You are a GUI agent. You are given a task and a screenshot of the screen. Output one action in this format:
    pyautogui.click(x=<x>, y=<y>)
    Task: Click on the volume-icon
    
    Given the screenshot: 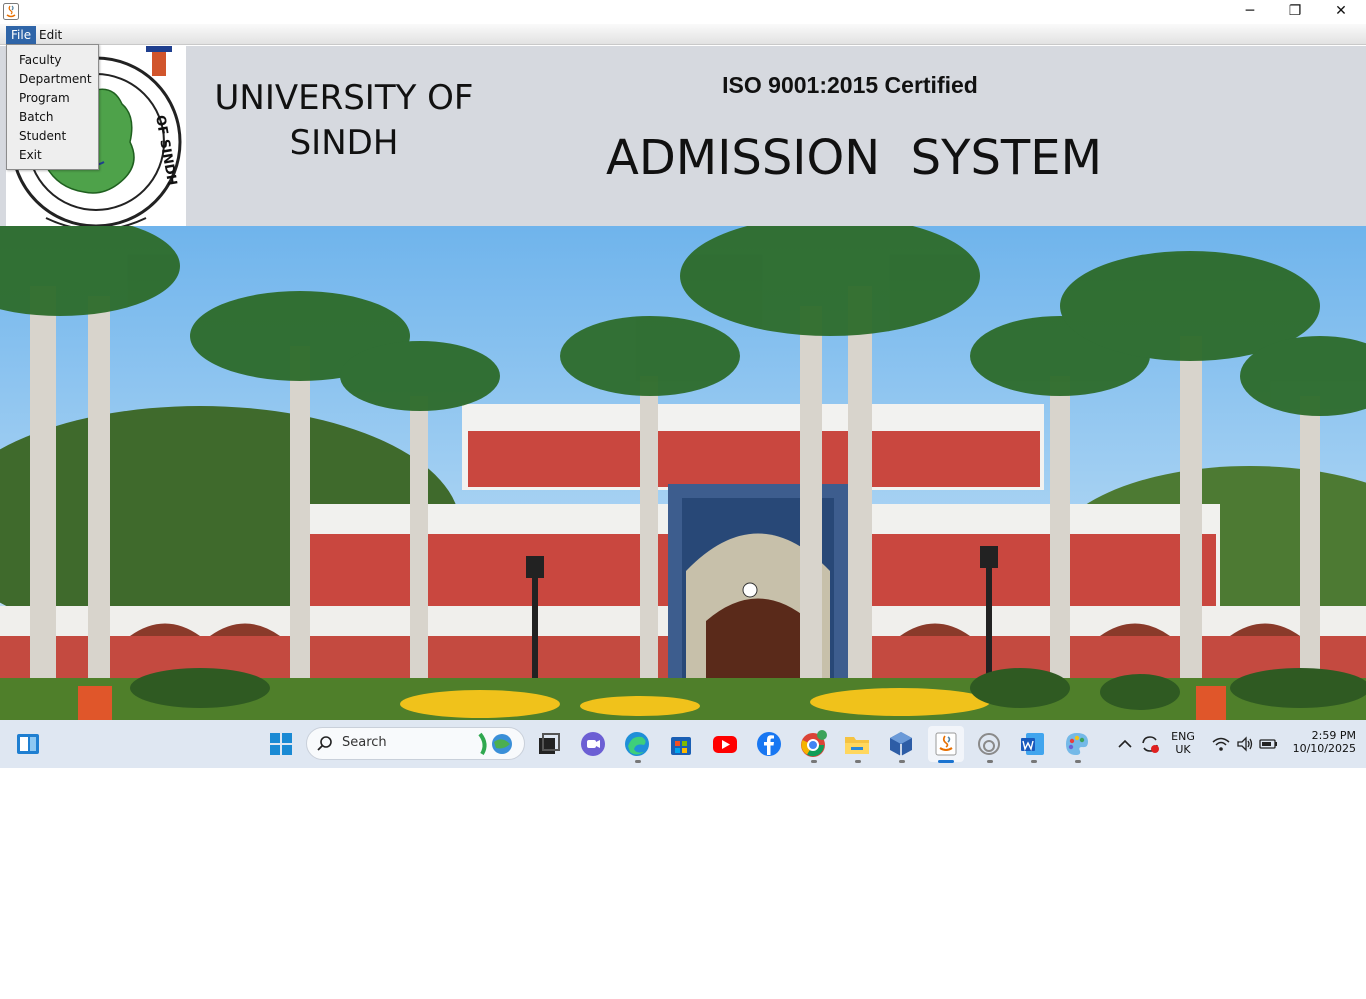 What is the action you would take?
    pyautogui.click(x=1245, y=744)
    